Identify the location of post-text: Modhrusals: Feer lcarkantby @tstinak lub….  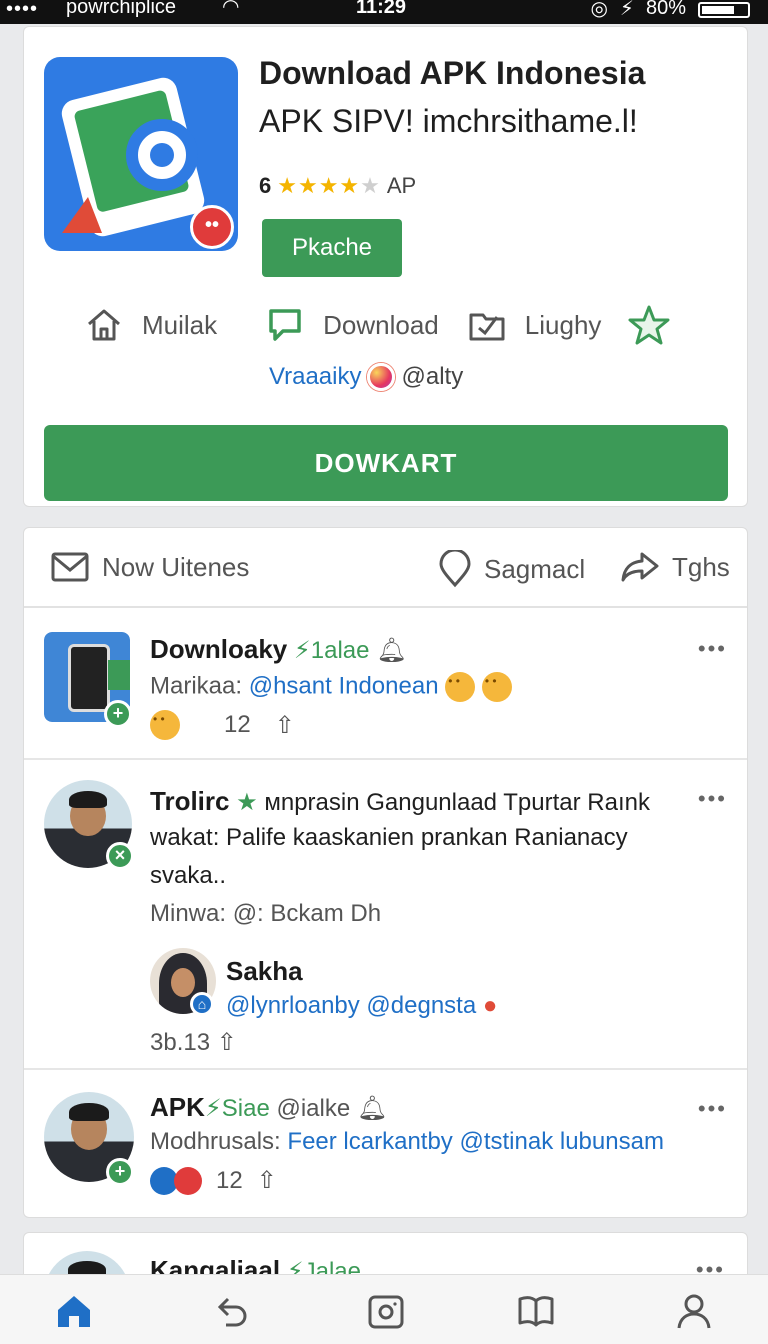
(407, 1142).